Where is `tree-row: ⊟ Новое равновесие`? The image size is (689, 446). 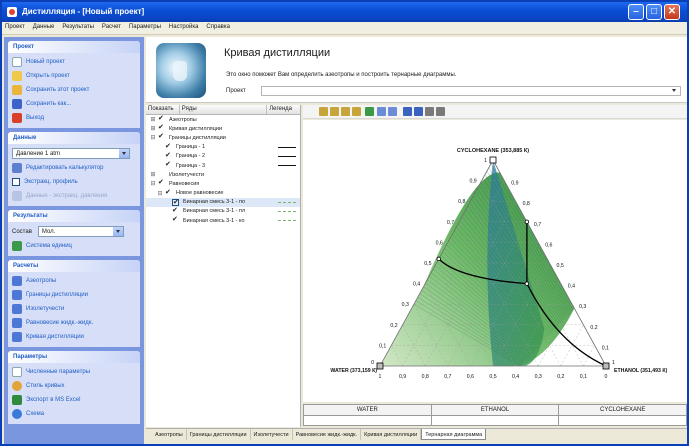 tree-row: ⊟ Новое равновесие is located at coordinates (223, 193).